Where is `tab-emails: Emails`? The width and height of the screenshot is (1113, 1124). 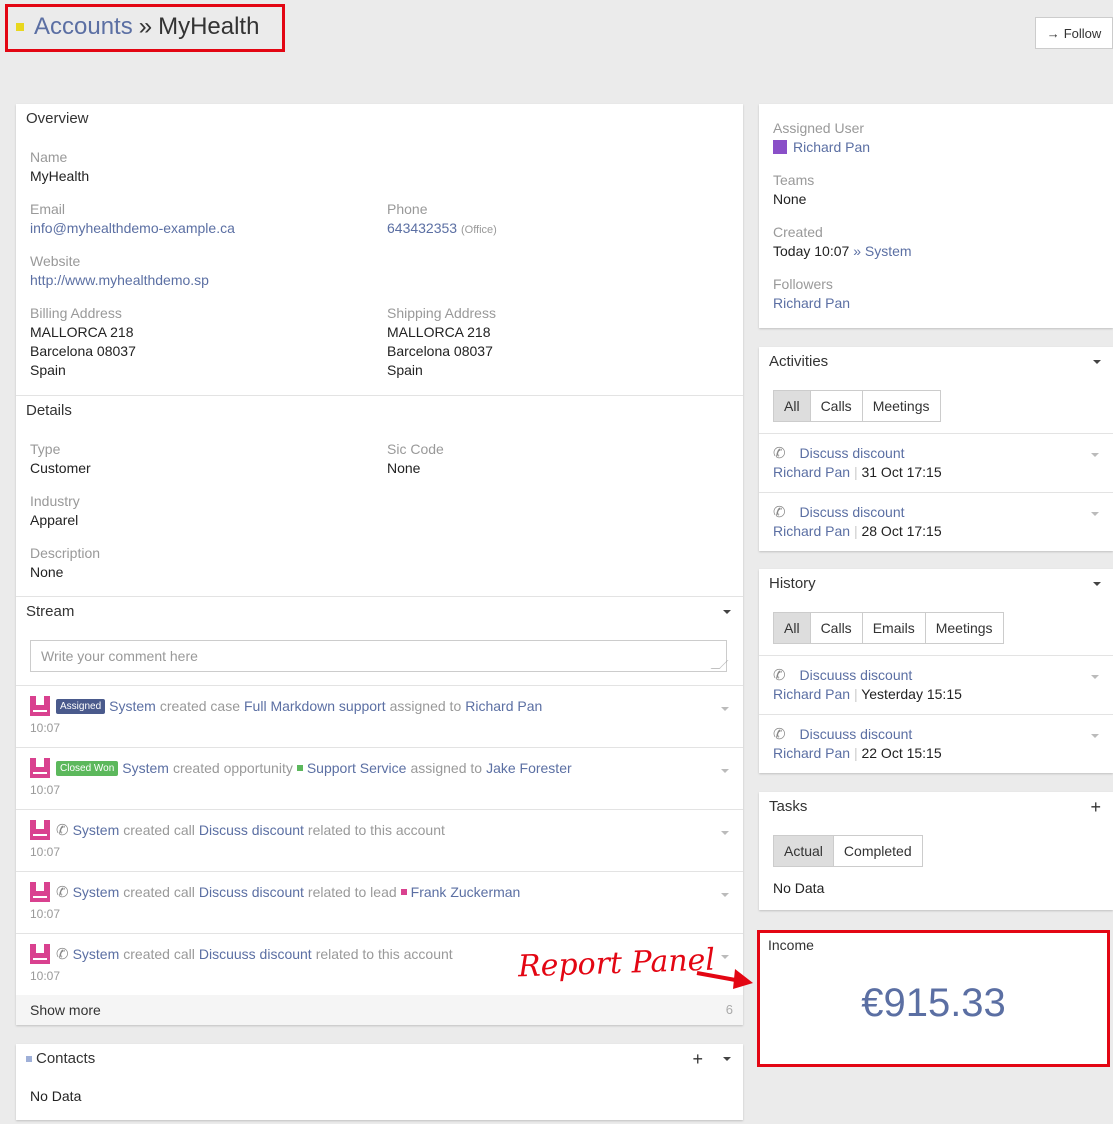
tab-emails: Emails is located at coordinates (894, 628).